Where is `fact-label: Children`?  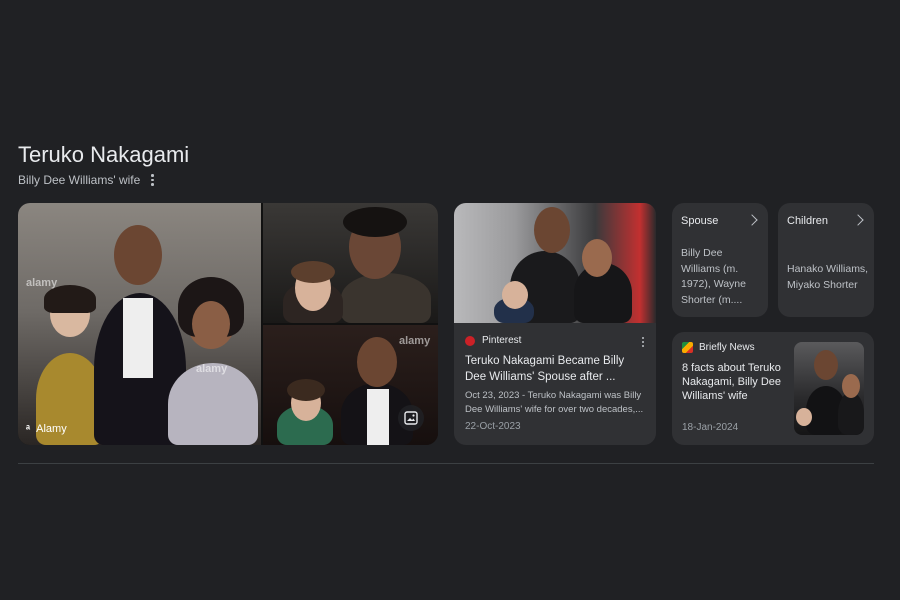
fact-label: Children is located at coordinates (807, 221).